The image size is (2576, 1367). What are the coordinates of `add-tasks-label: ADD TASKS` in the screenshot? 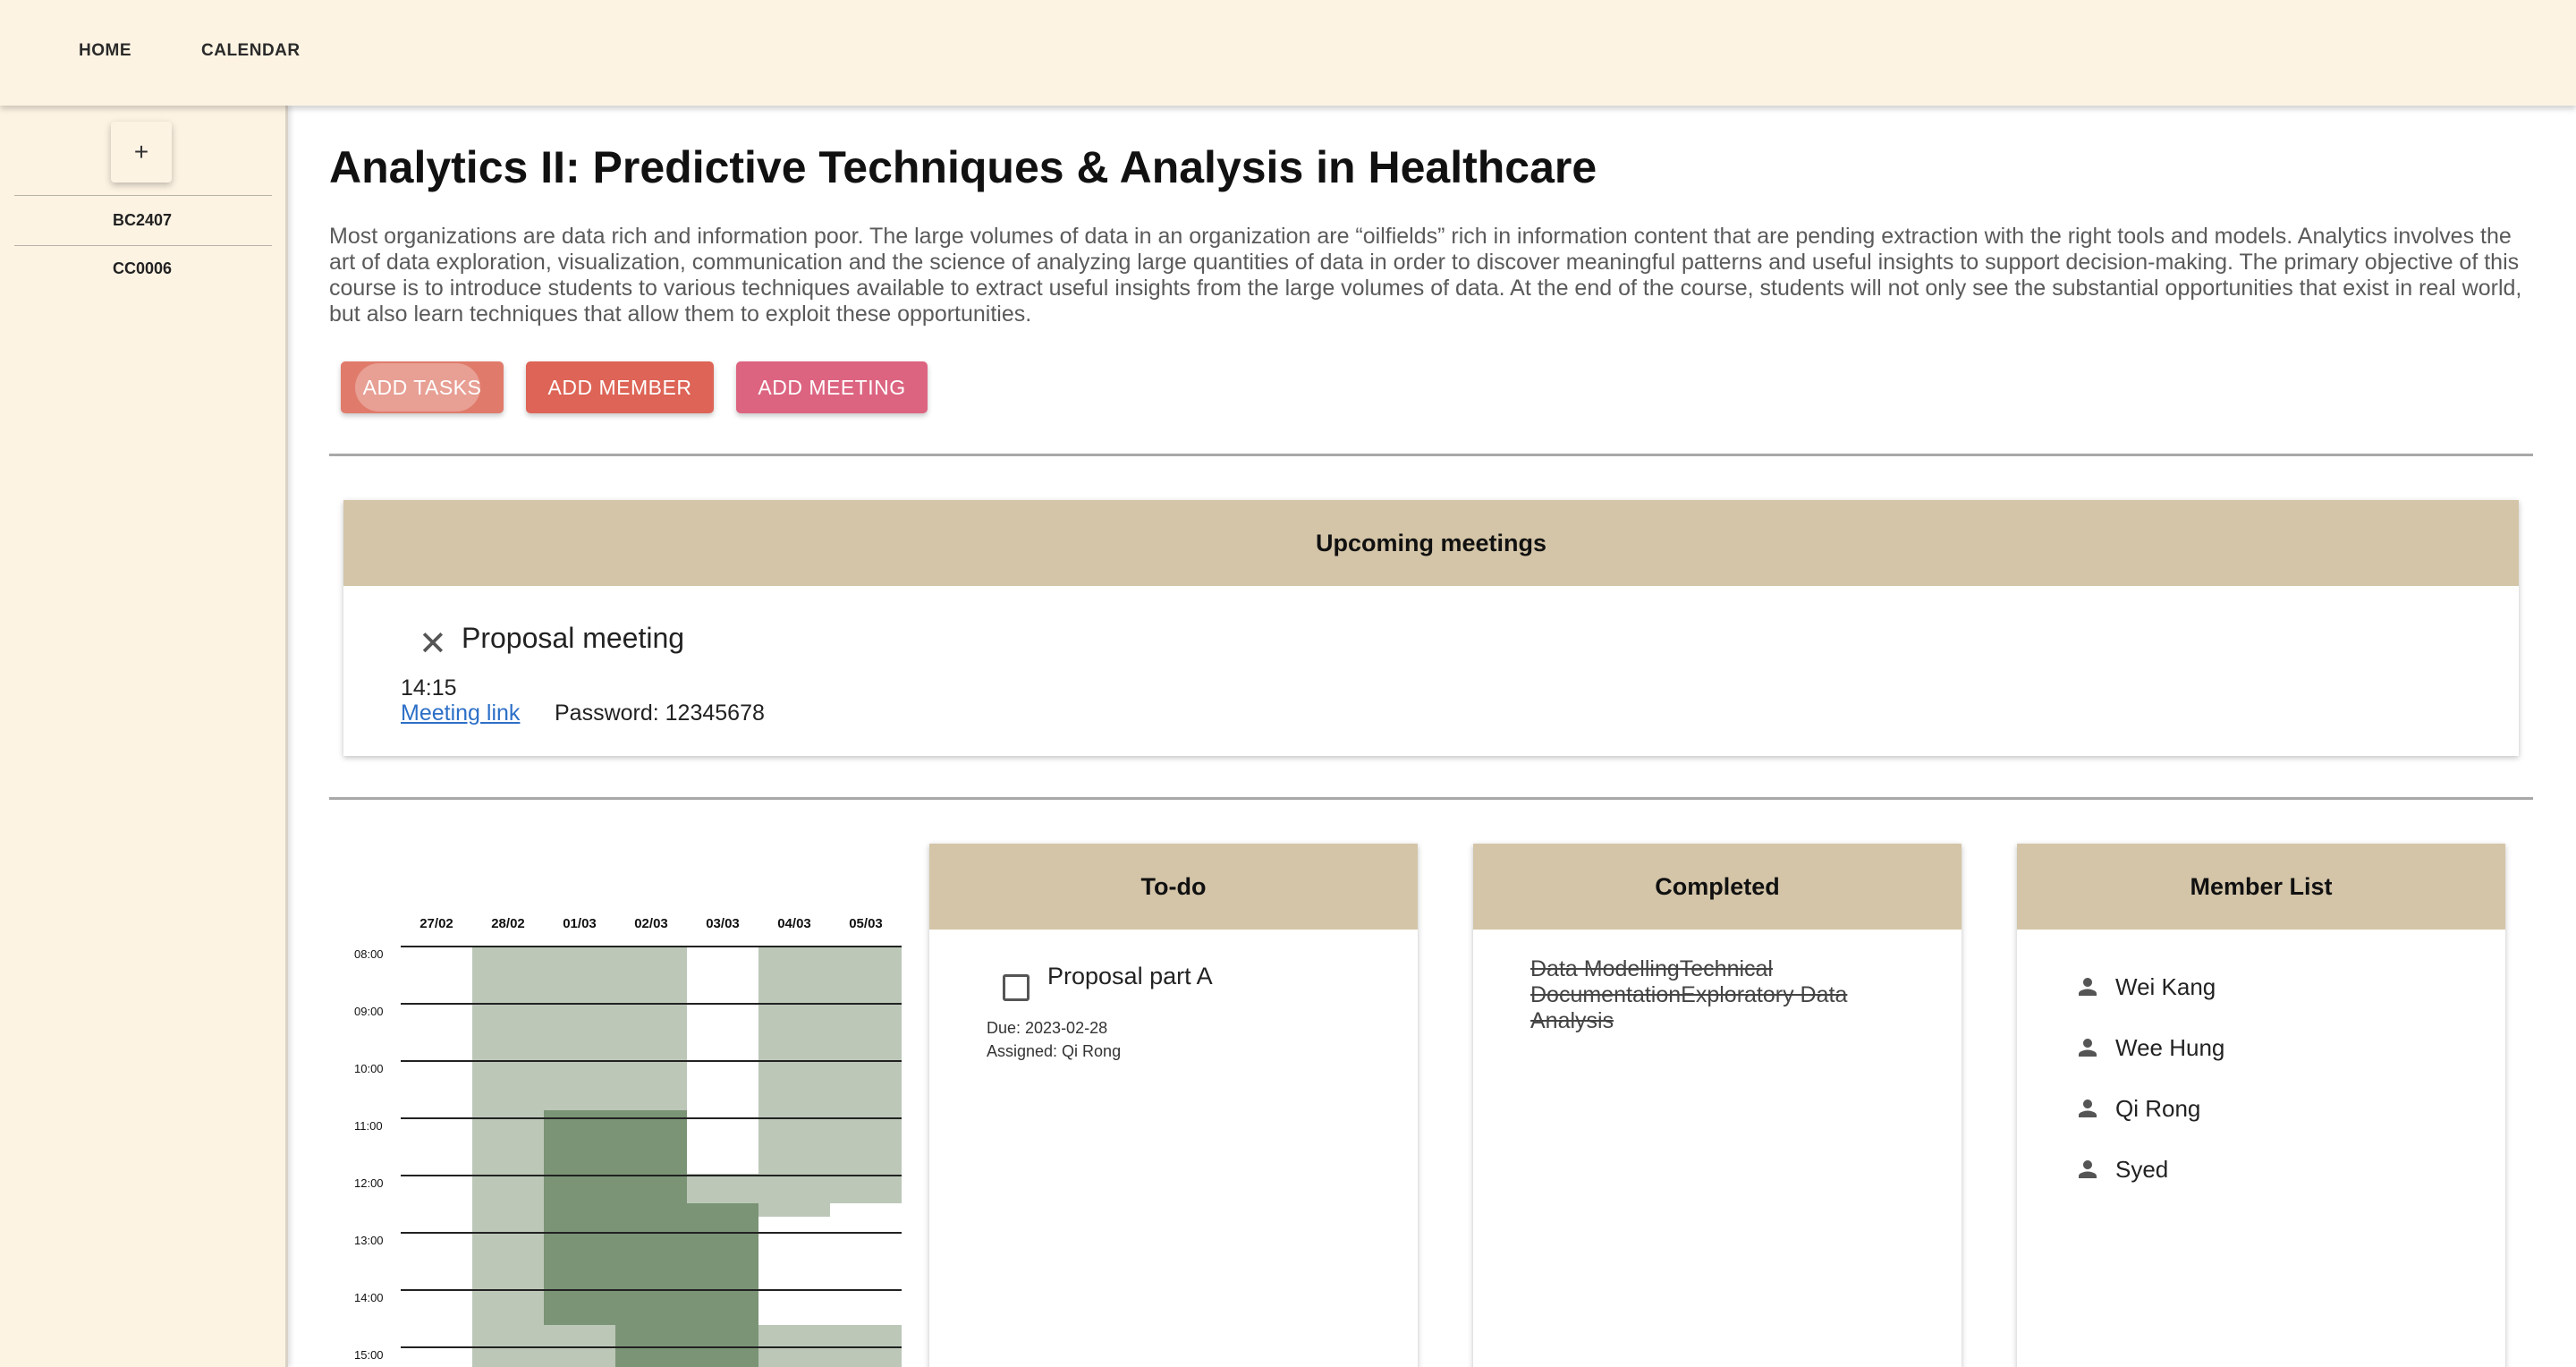 It's located at (422, 387).